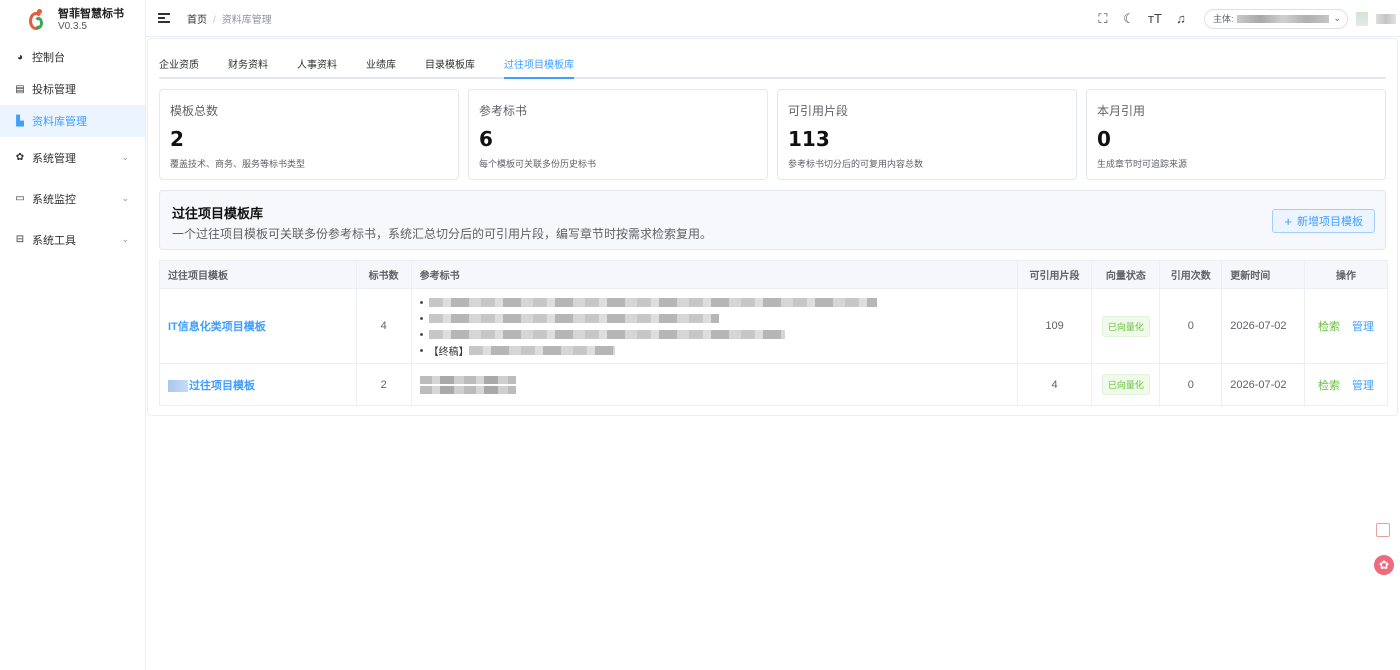 This screenshot has height=670, width=1400. I want to click on bell-icon: ♫, so click(1181, 18).